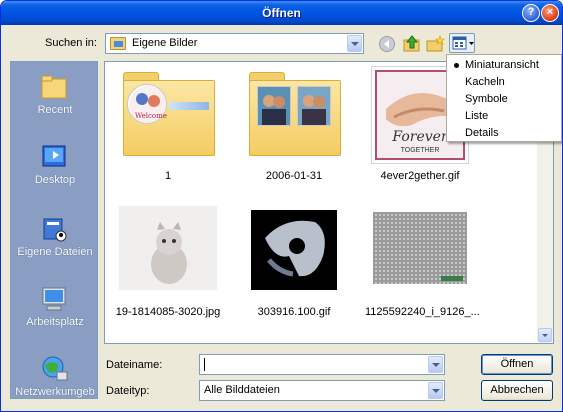  Describe the element at coordinates (54, 156) in the screenshot. I see `desktop-icon` at that location.